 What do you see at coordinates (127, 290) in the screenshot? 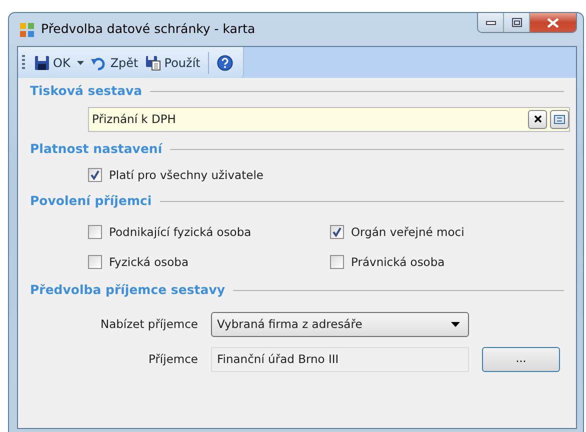
I see `section-heading: Předvolba příjemce sestavy` at bounding box center [127, 290].